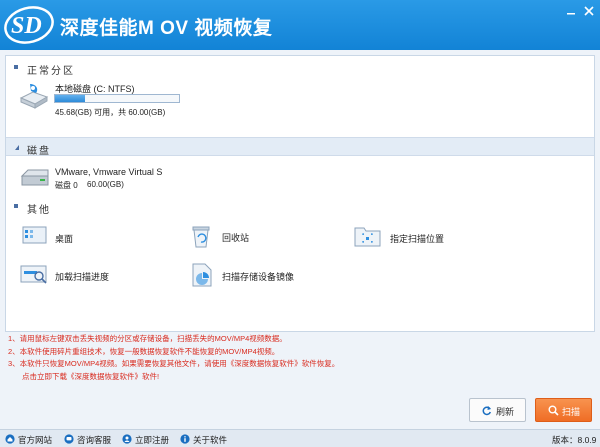 This screenshot has width=600, height=447. I want to click on disk-size: 60.00(GB), so click(105, 184).